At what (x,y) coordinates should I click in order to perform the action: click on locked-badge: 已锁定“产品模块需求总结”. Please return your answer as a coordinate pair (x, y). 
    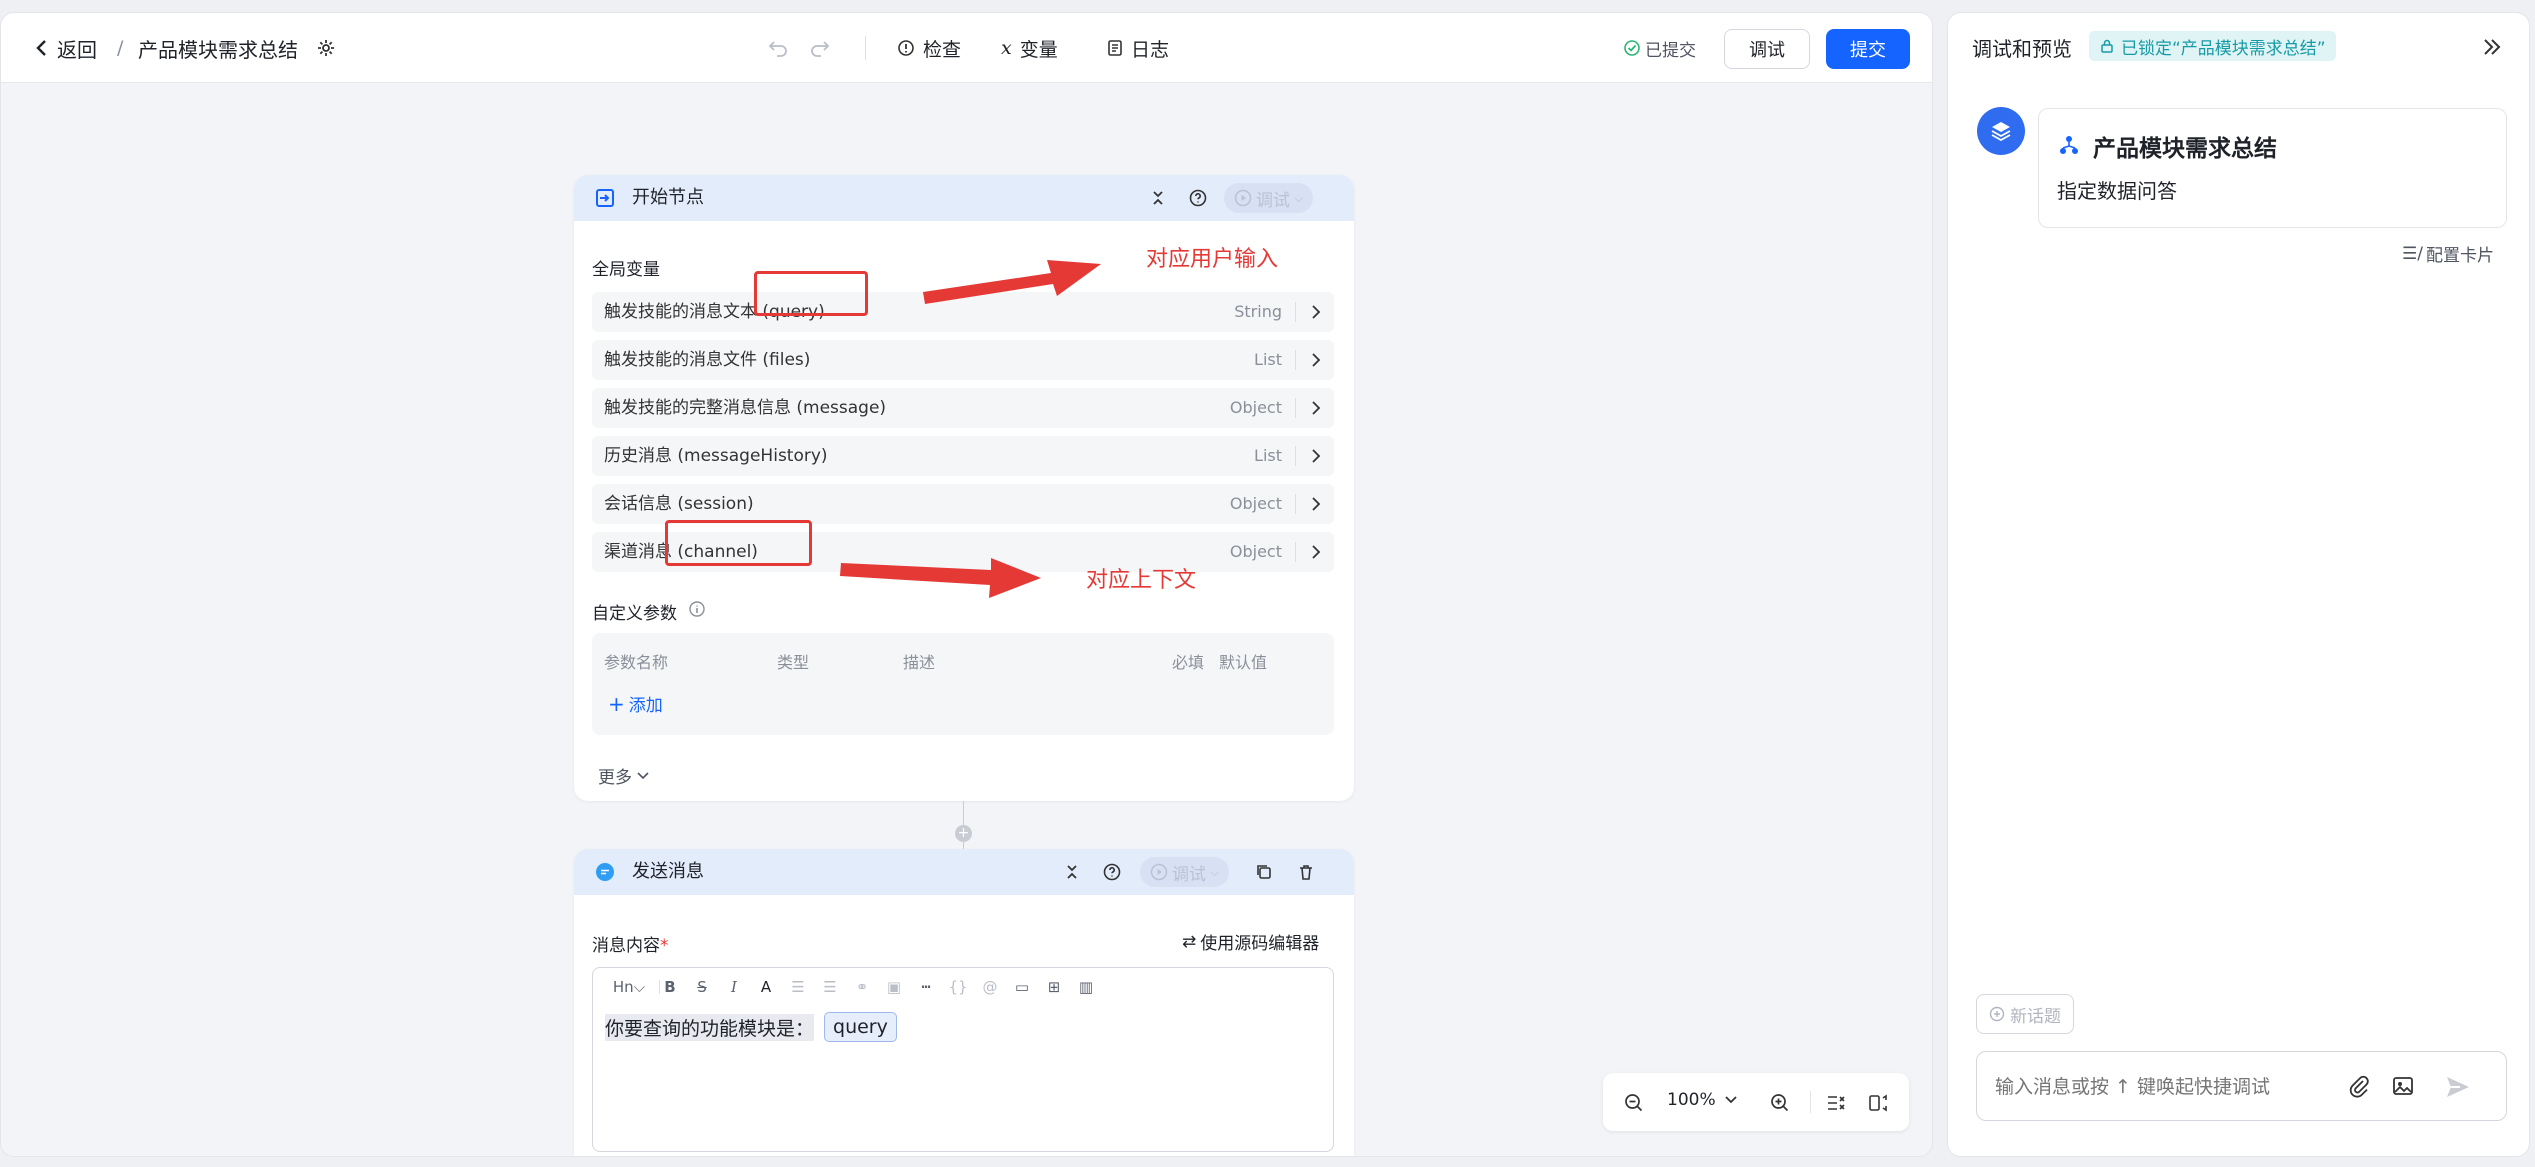
    Looking at the image, I should click on (2212, 46).